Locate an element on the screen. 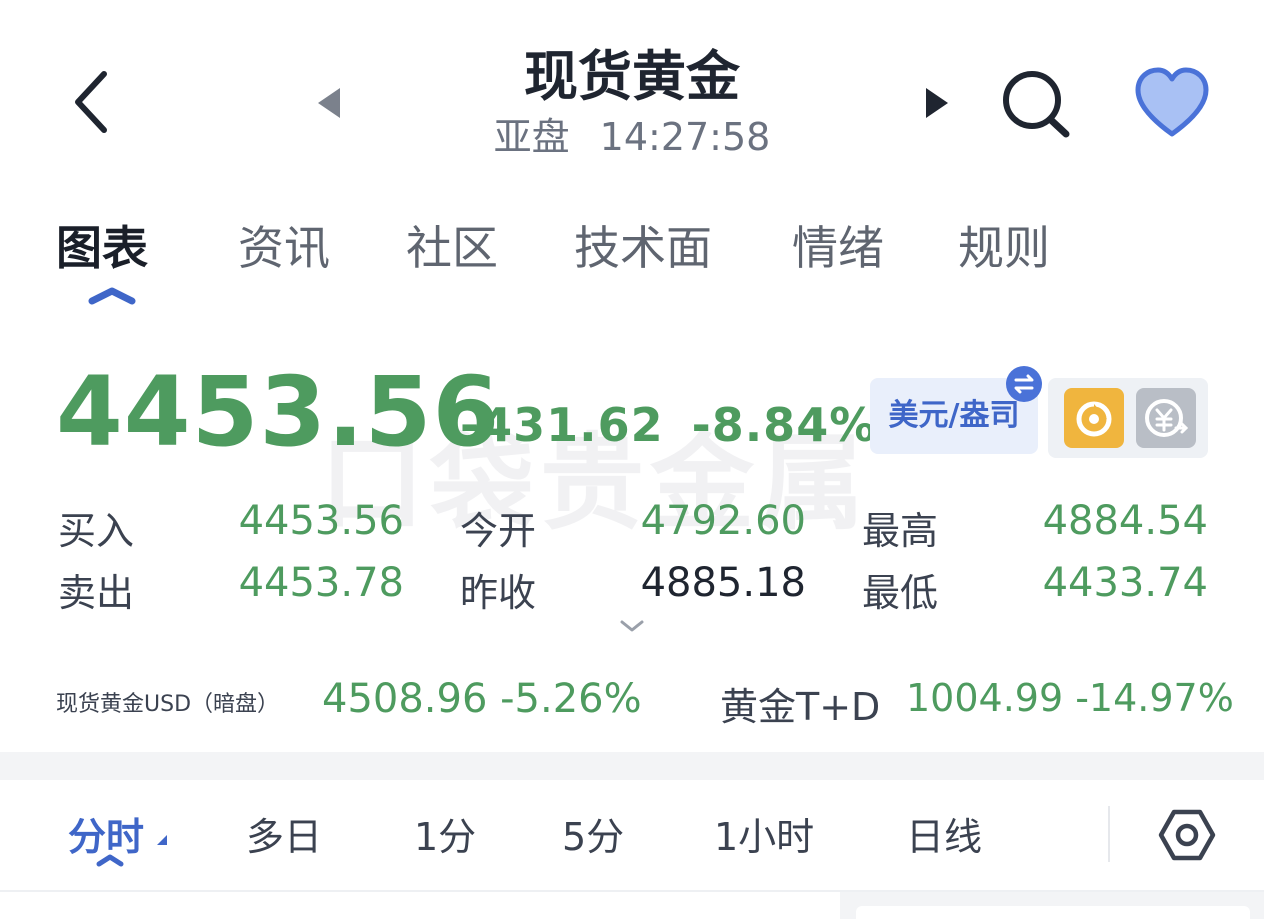  open-label: 今开 is located at coordinates (498, 531).